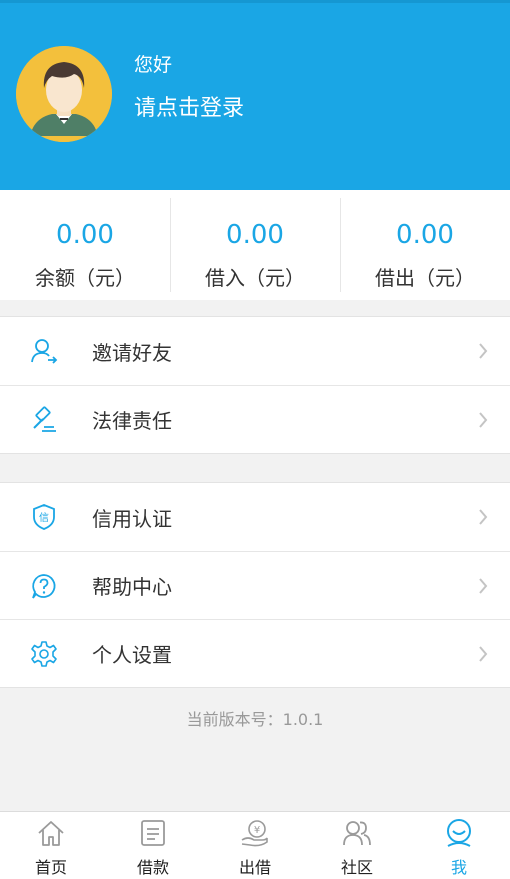  Describe the element at coordinates (132, 655) in the screenshot. I see `menu-item-label: 个人设置` at that location.